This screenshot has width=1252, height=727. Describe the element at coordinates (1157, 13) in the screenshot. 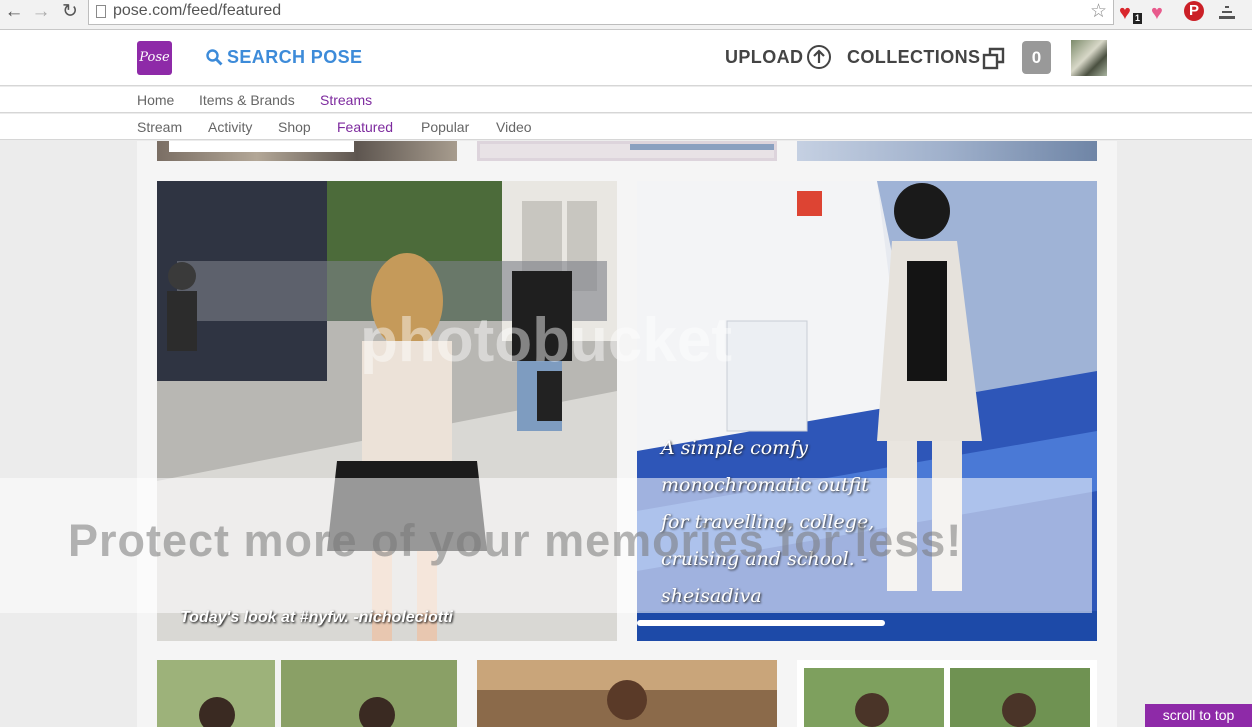

I see `pink-heart-extension-icon: ♥` at that location.